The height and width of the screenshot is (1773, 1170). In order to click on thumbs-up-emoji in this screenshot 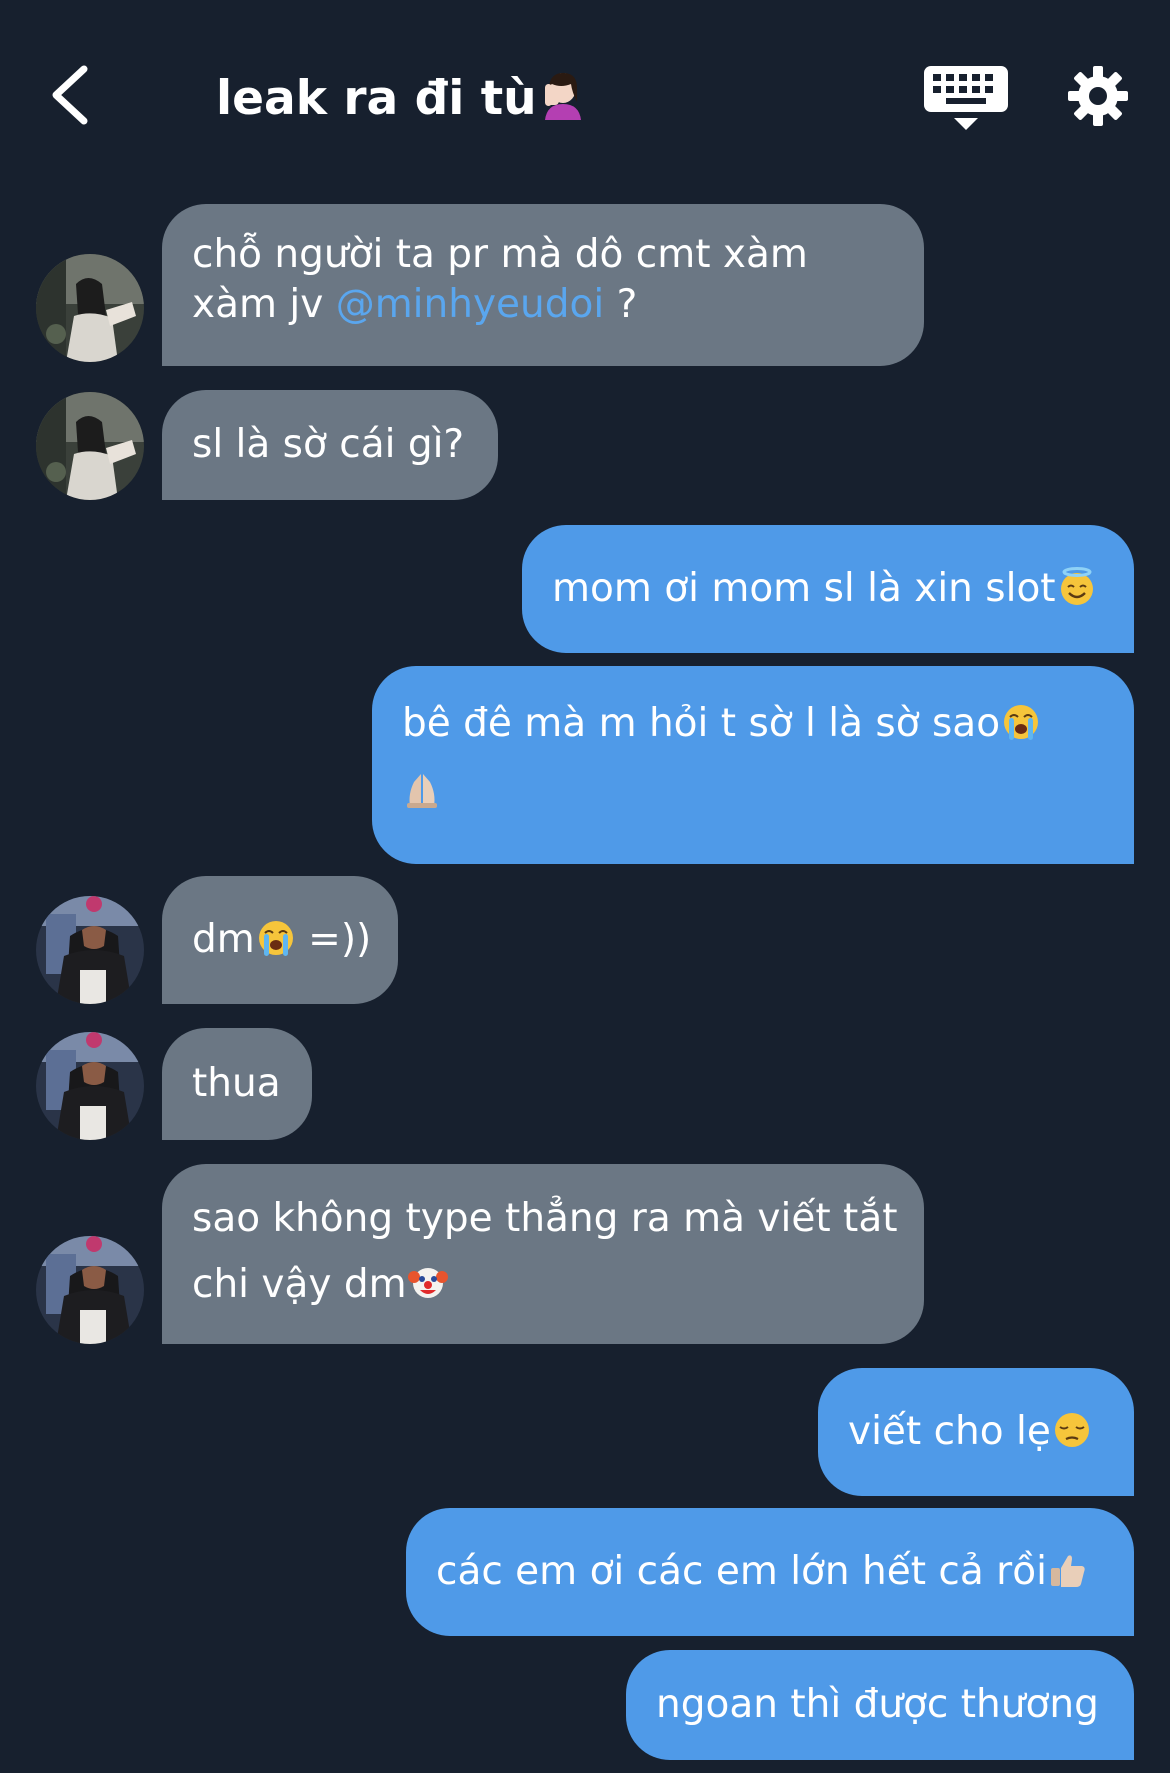, I will do `click(1067, 1571)`.